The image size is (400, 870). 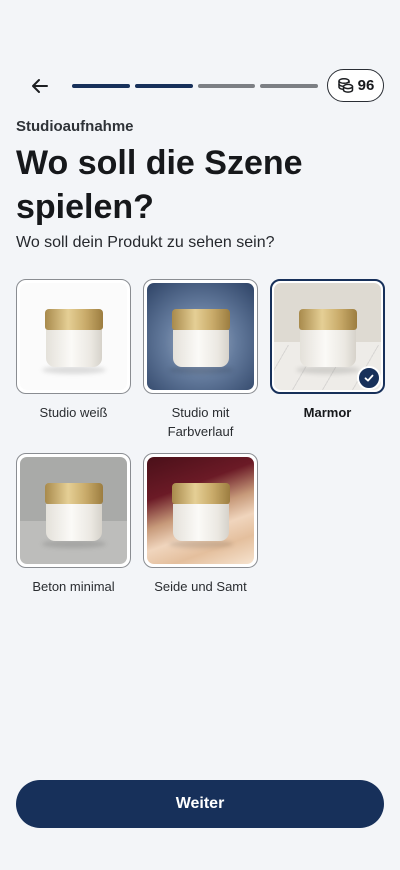 I want to click on scene-option-concrete: Beton minimal, so click(x=73, y=524).